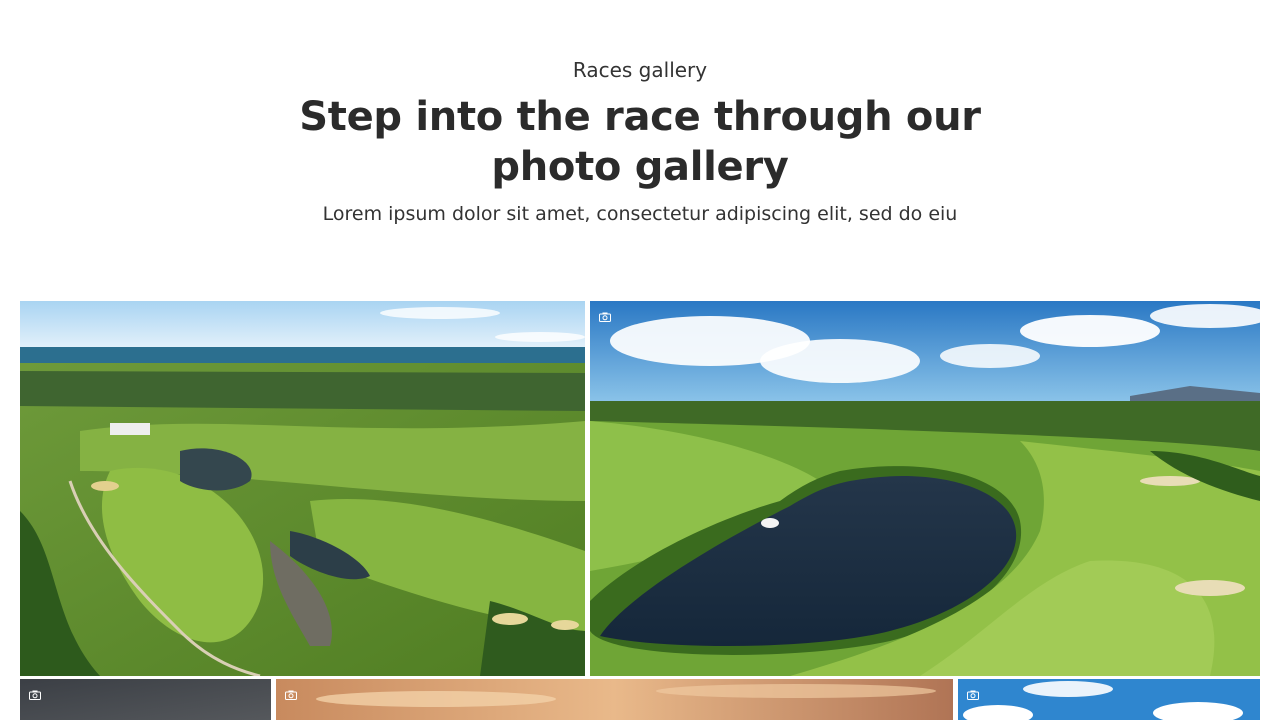 The height and width of the screenshot is (720, 1280). I want to click on section-eyebrow: Races gallery, so click(640, 70).